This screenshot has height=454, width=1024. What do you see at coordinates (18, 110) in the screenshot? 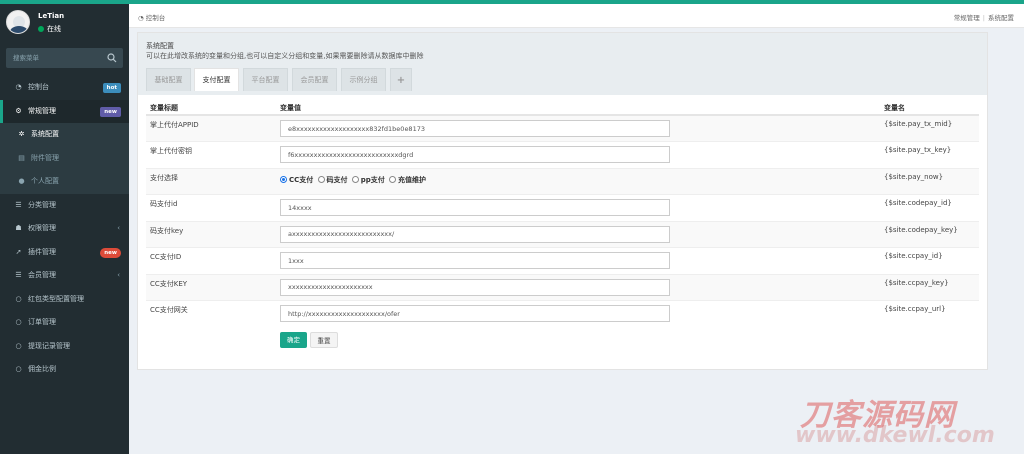
I see `cogs-icon: ⚙` at bounding box center [18, 110].